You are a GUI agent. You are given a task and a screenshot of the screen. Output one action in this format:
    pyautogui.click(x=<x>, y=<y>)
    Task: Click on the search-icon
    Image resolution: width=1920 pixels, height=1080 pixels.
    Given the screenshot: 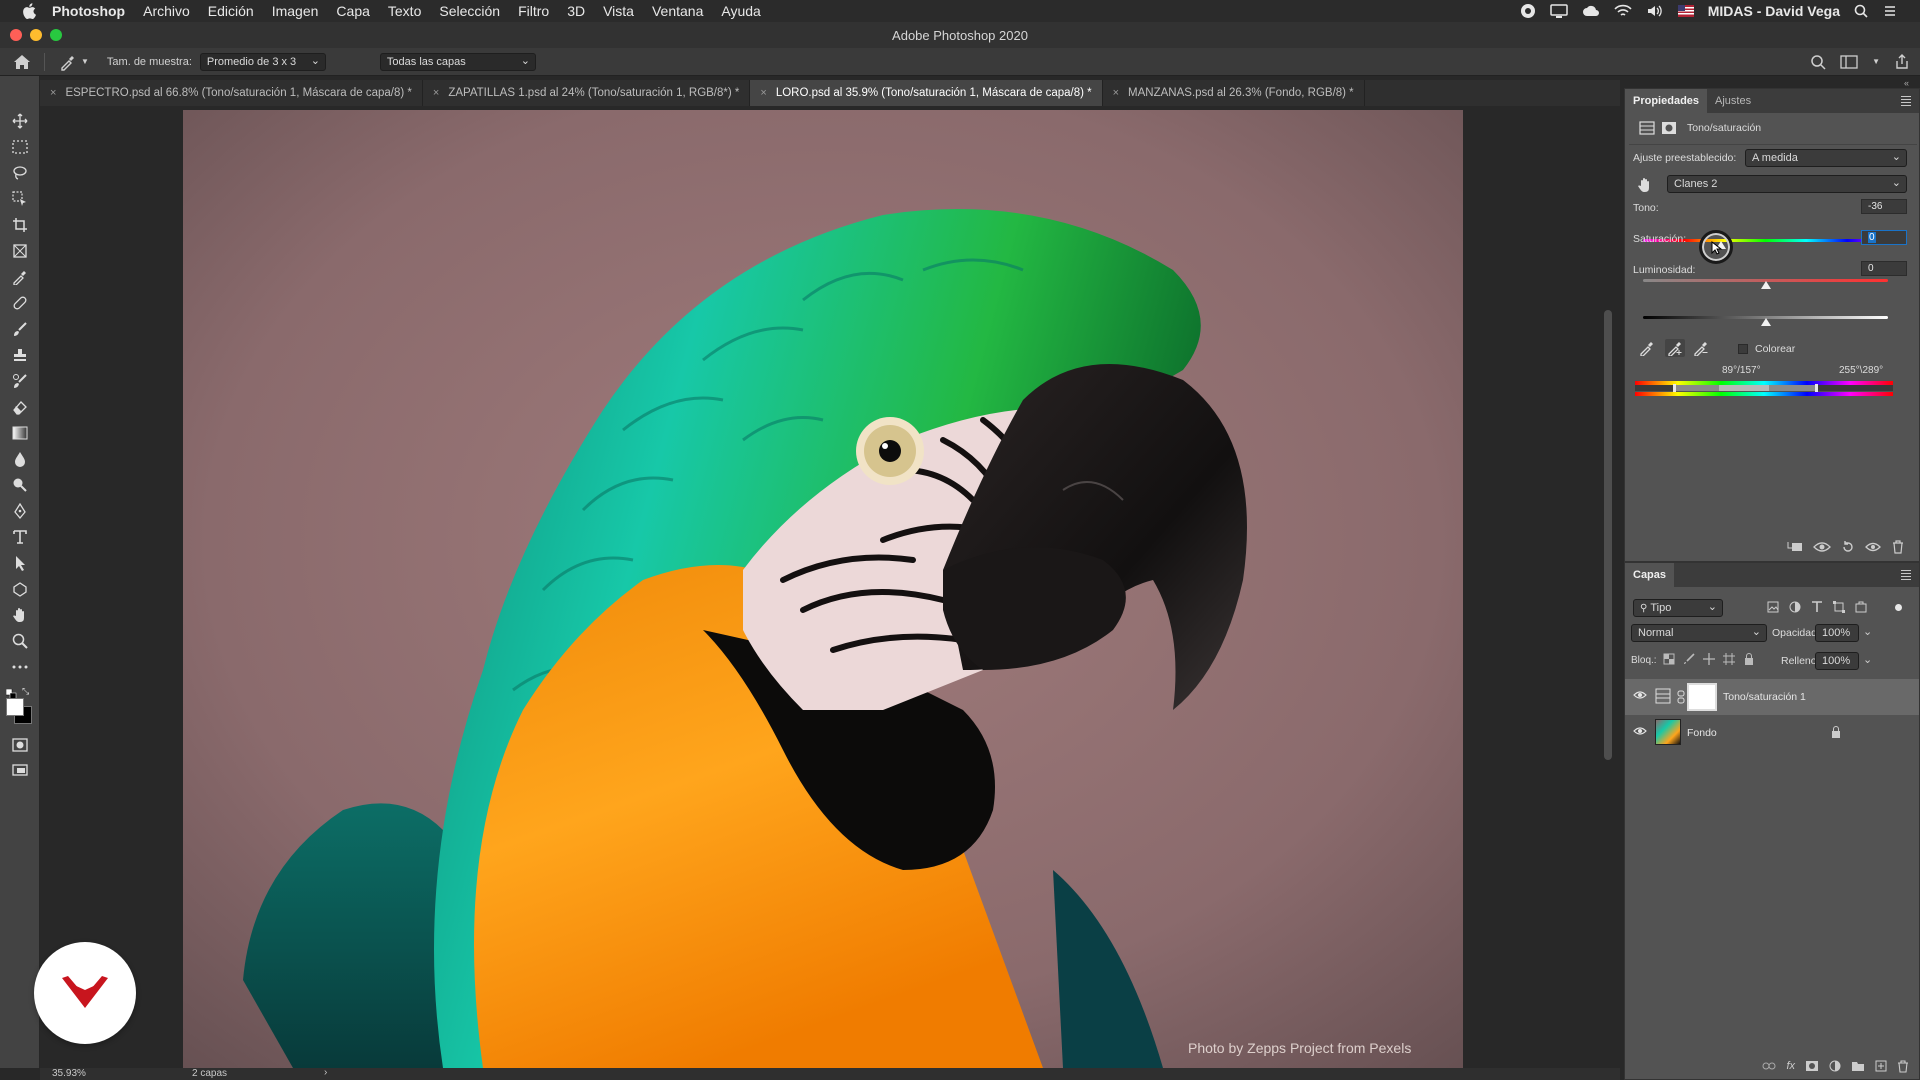 What is the action you would take?
    pyautogui.click(x=1818, y=62)
    